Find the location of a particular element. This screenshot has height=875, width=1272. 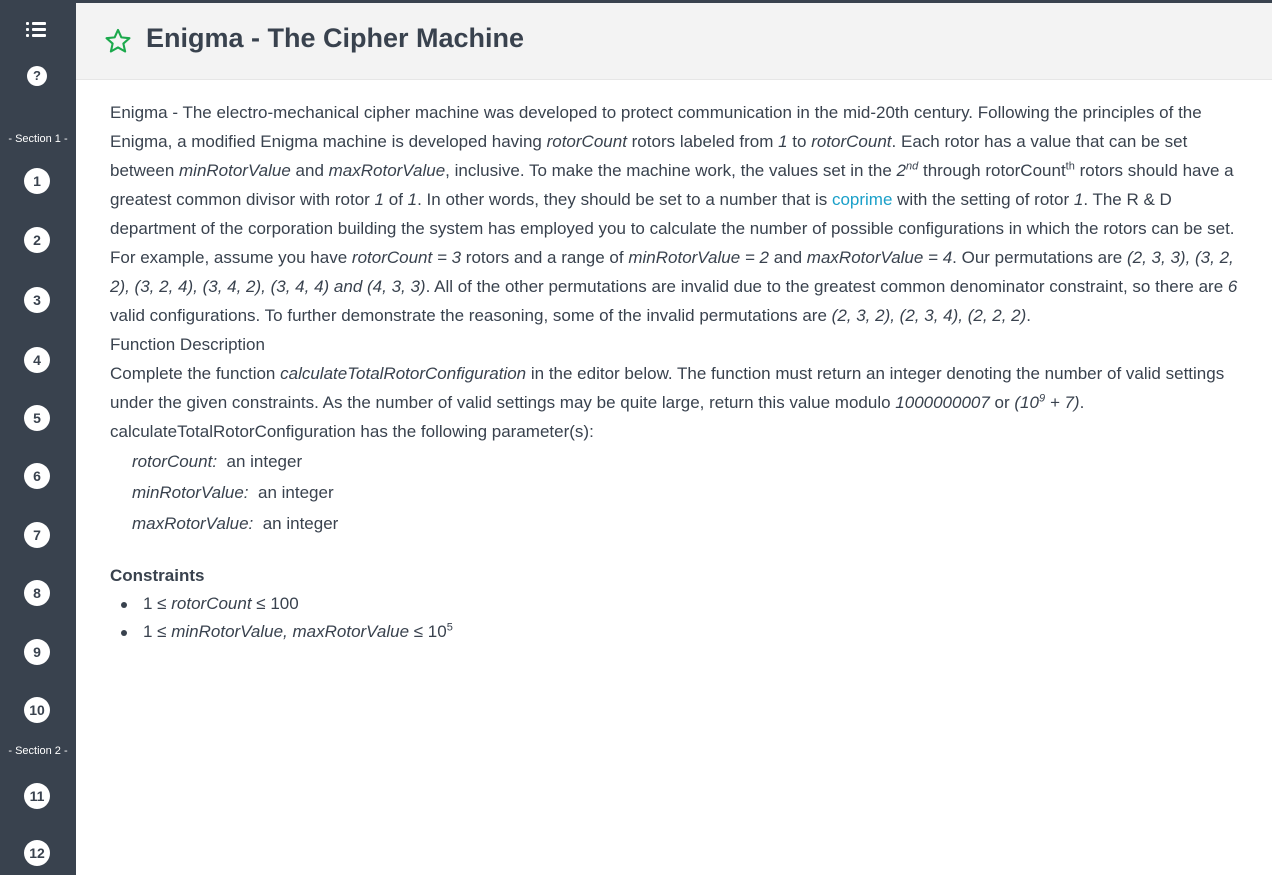

function-description-heading: Function Description is located at coordinates (680, 344).